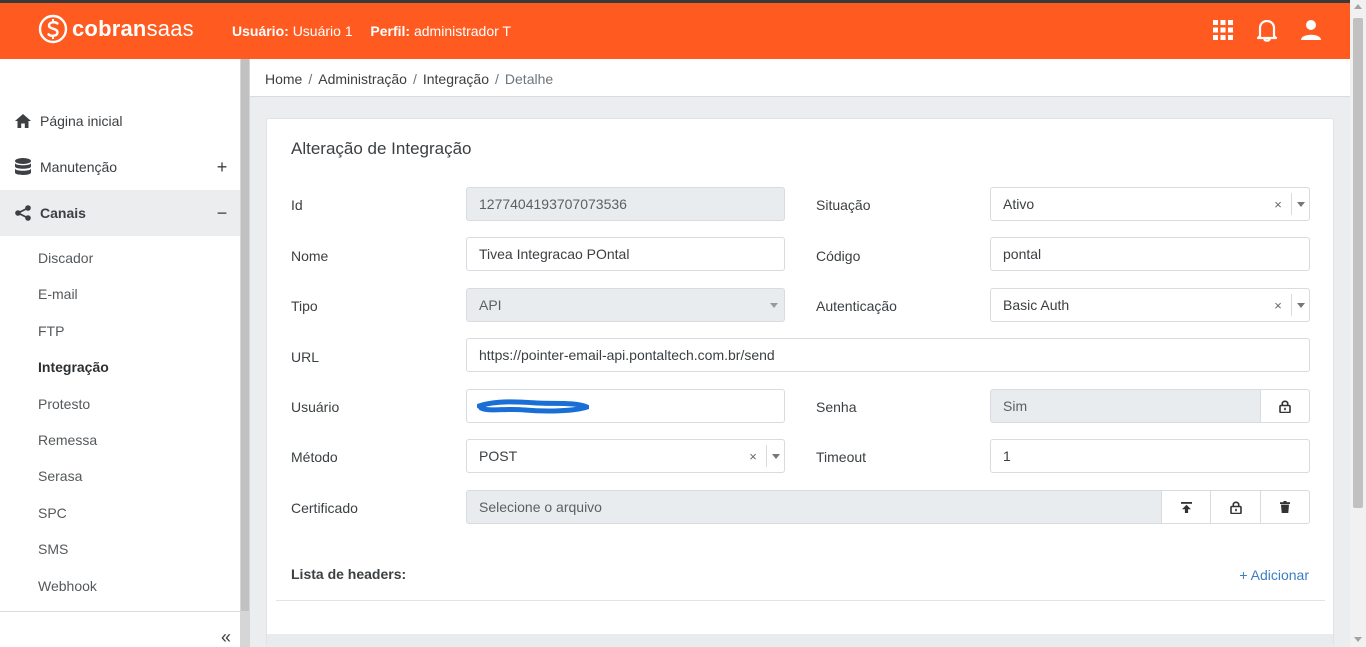 The height and width of the screenshot is (647, 1366). I want to click on divider, so click(800, 600).